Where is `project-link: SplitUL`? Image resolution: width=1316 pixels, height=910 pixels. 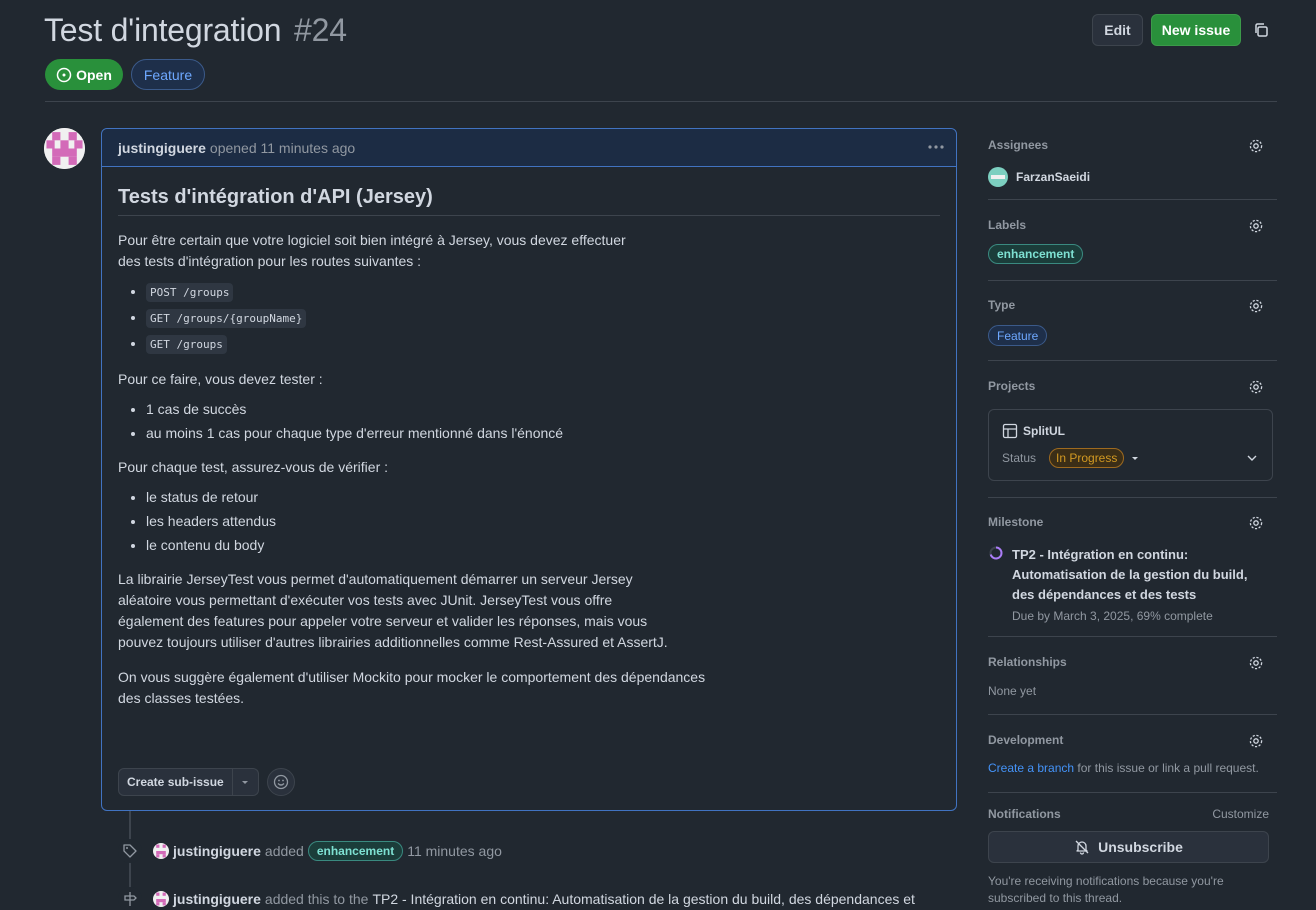 project-link: SplitUL is located at coordinates (1033, 431).